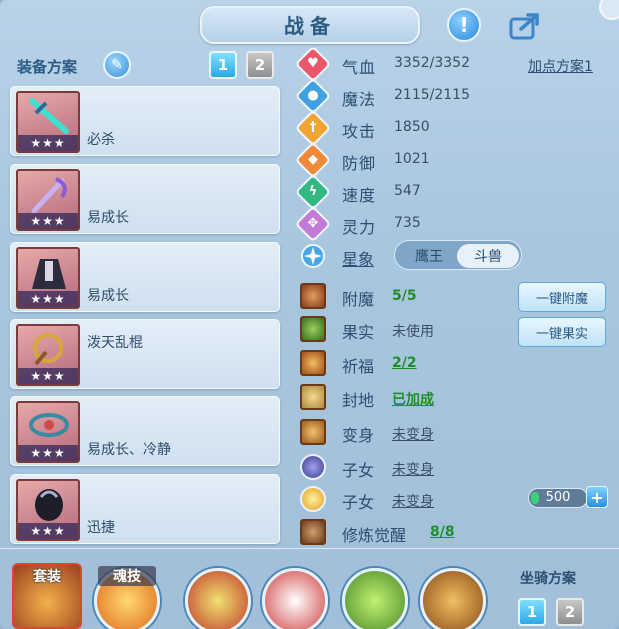  What do you see at coordinates (313, 224) in the screenshot?
I see `spirit-icon: ✥` at bounding box center [313, 224].